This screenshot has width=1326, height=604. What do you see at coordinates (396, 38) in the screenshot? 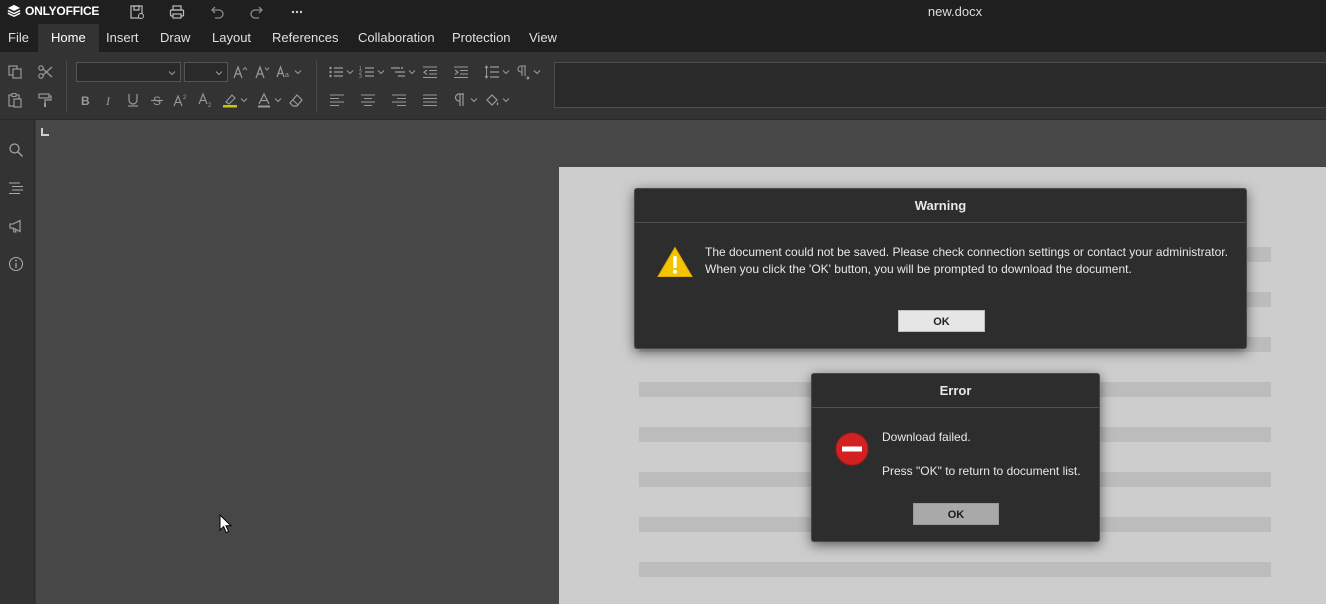
I see `tab-collaboration: Collaboration` at bounding box center [396, 38].